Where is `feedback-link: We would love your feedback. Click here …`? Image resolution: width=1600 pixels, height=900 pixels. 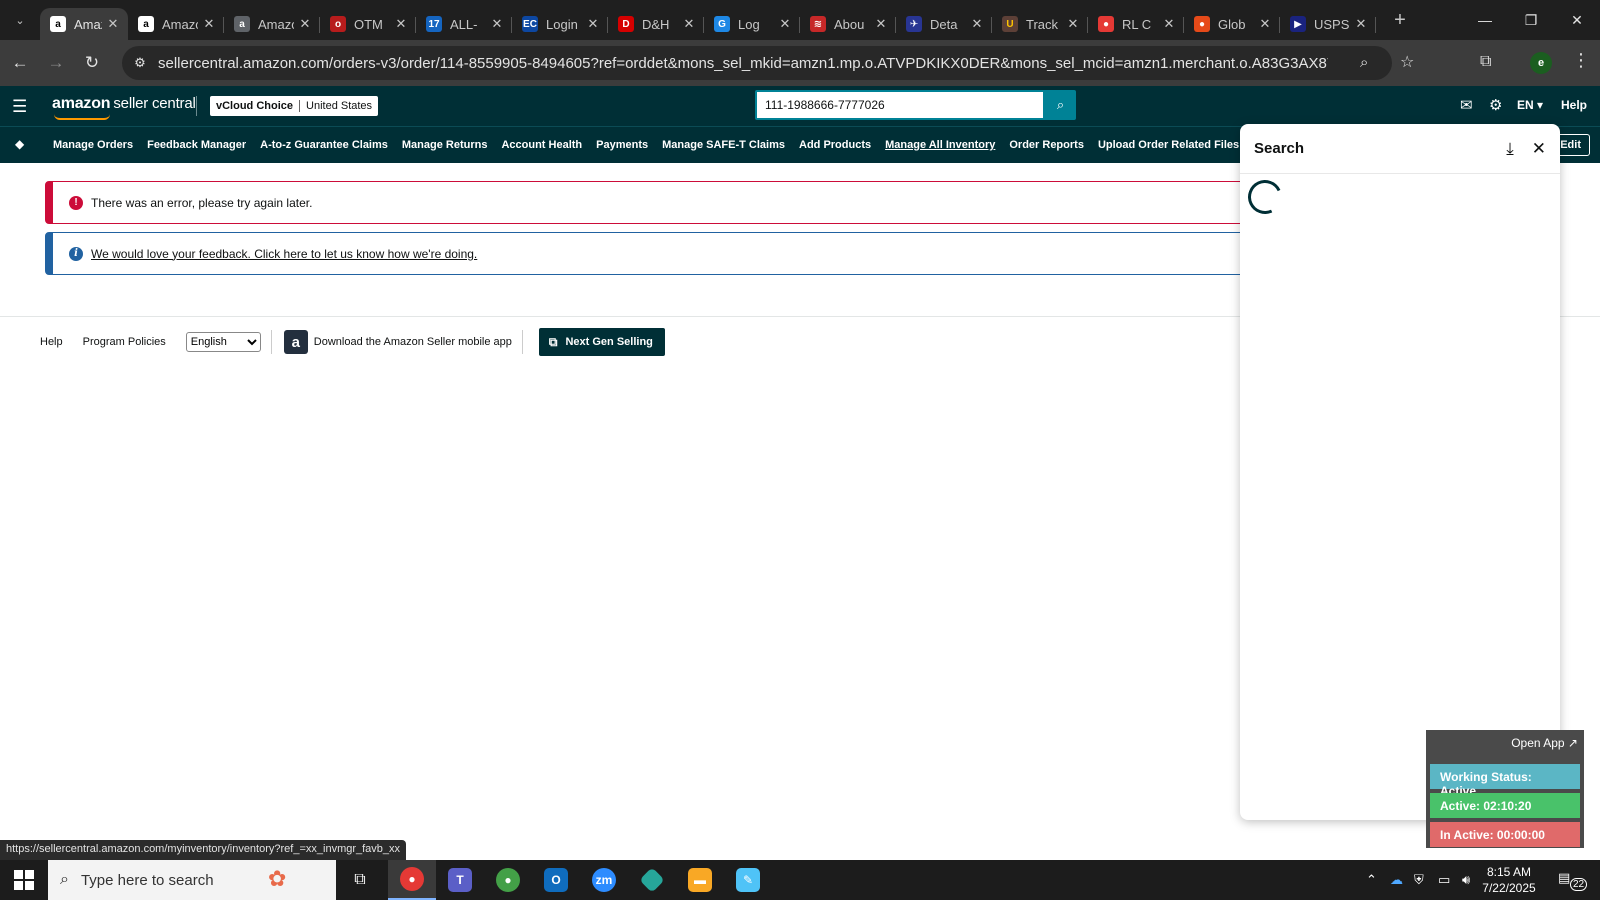 feedback-link: We would love your feedback. Click here … is located at coordinates (284, 254).